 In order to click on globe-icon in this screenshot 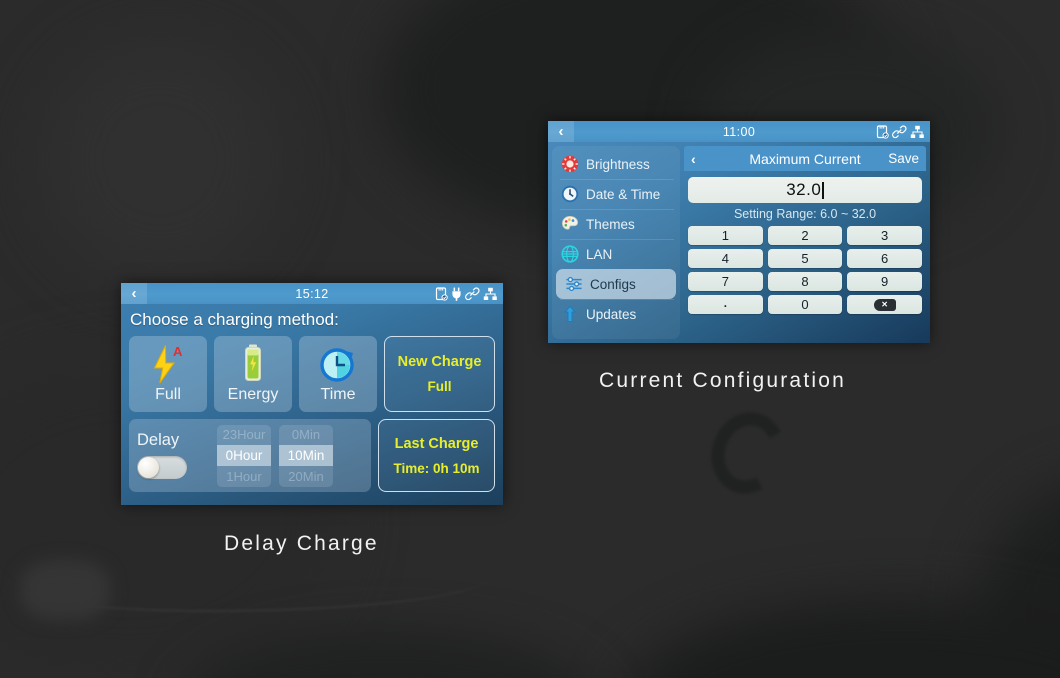, I will do `click(569, 254)`.